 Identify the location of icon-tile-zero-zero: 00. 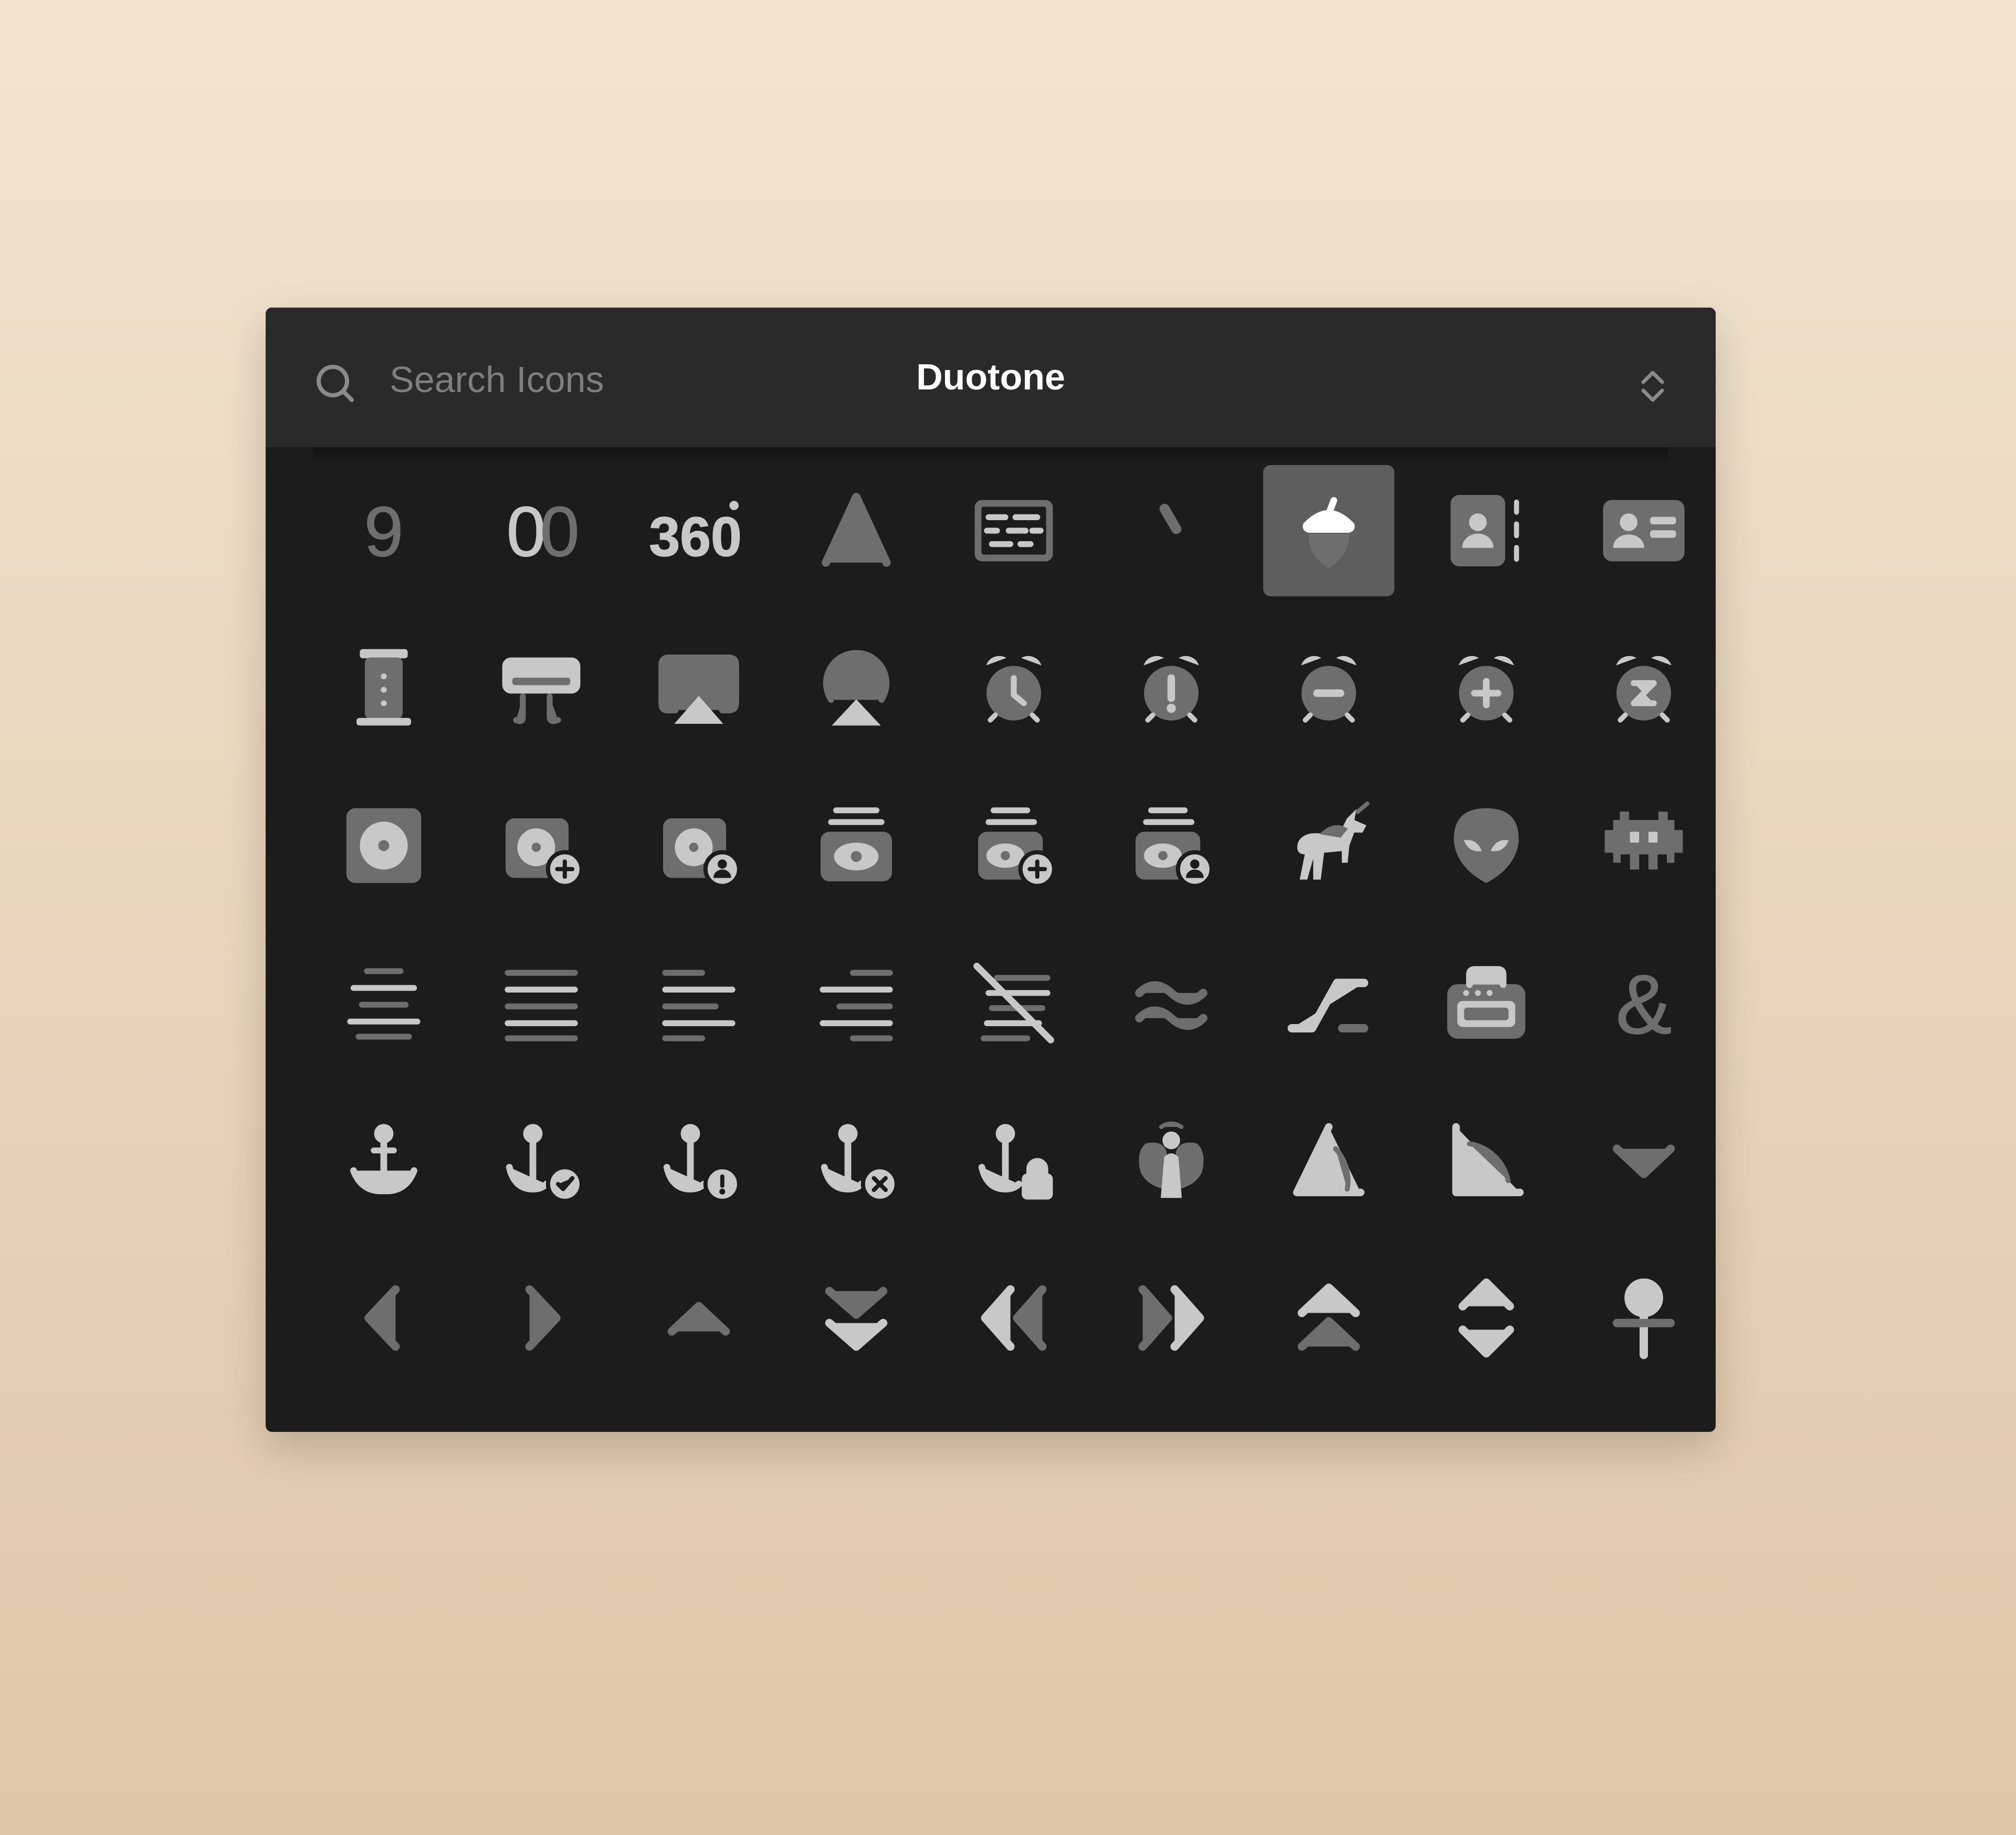
(541, 530).